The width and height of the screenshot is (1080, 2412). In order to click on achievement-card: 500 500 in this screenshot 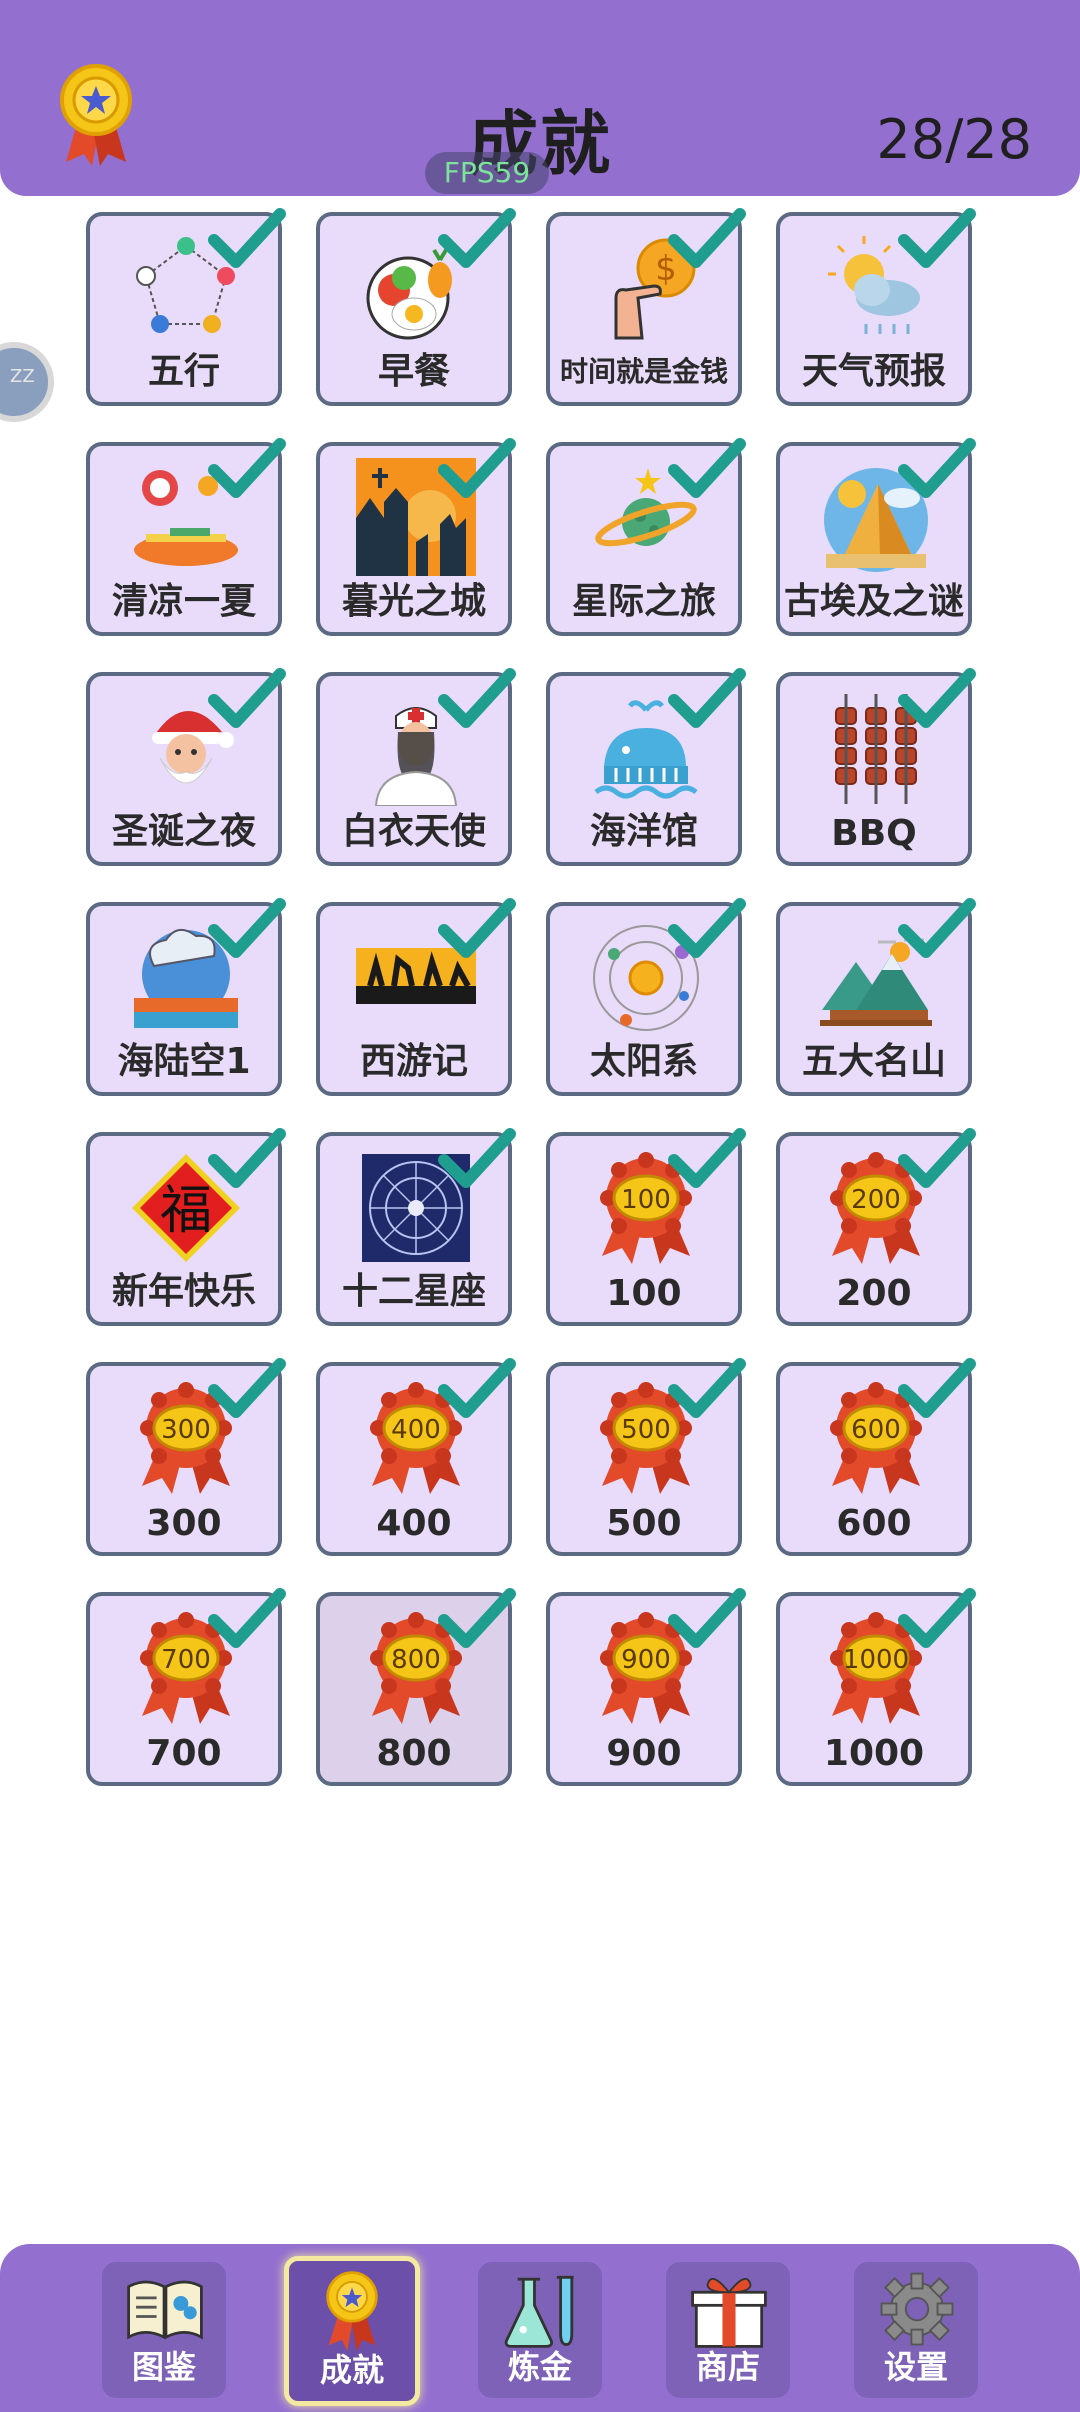, I will do `click(646, 1457)`.